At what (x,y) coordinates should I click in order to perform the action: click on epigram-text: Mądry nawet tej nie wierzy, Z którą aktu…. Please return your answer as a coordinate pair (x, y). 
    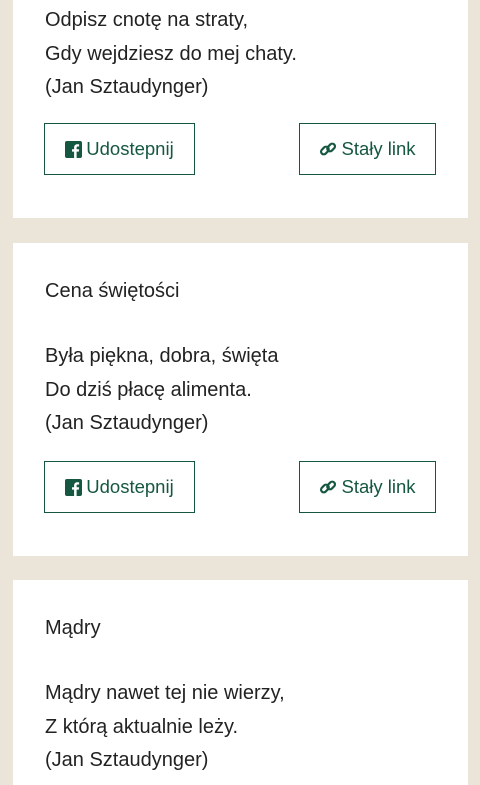
    Looking at the image, I should click on (165, 727).